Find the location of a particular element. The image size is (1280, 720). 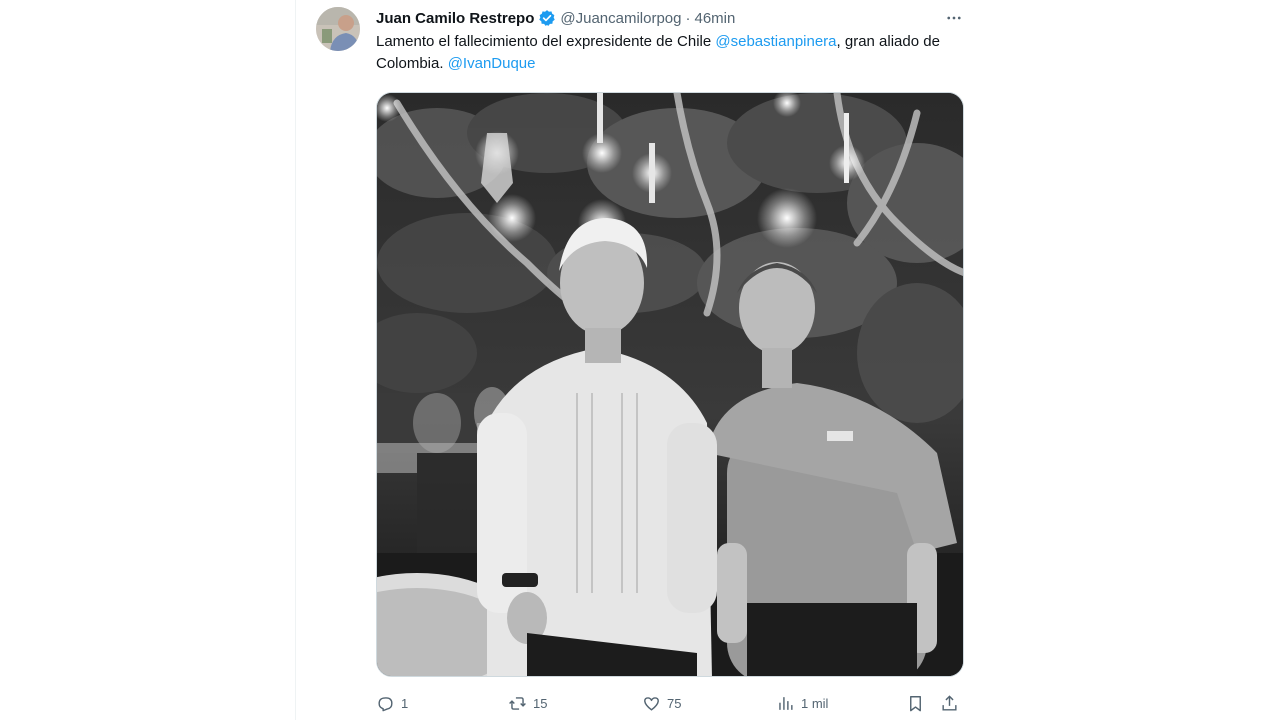

heart-icon is located at coordinates (651, 703).